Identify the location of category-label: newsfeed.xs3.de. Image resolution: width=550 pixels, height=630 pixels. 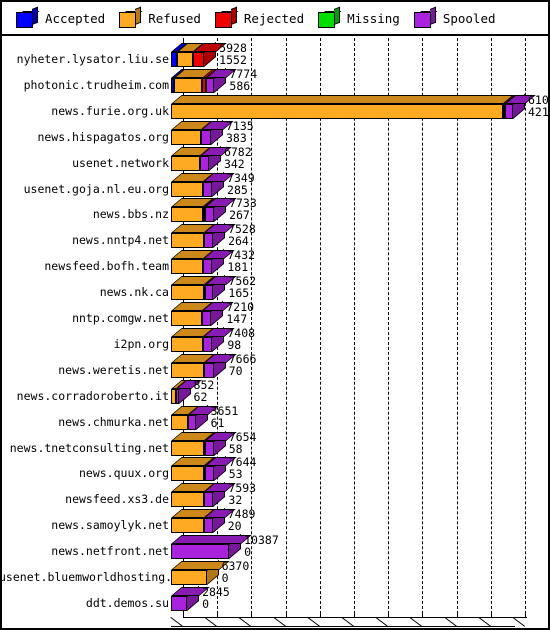
(117, 499).